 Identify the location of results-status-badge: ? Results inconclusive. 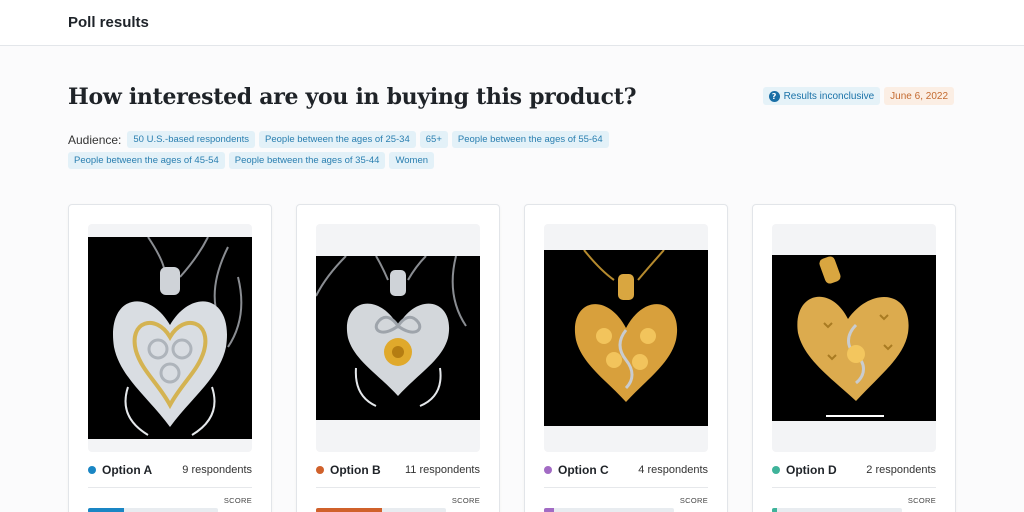
(821, 96).